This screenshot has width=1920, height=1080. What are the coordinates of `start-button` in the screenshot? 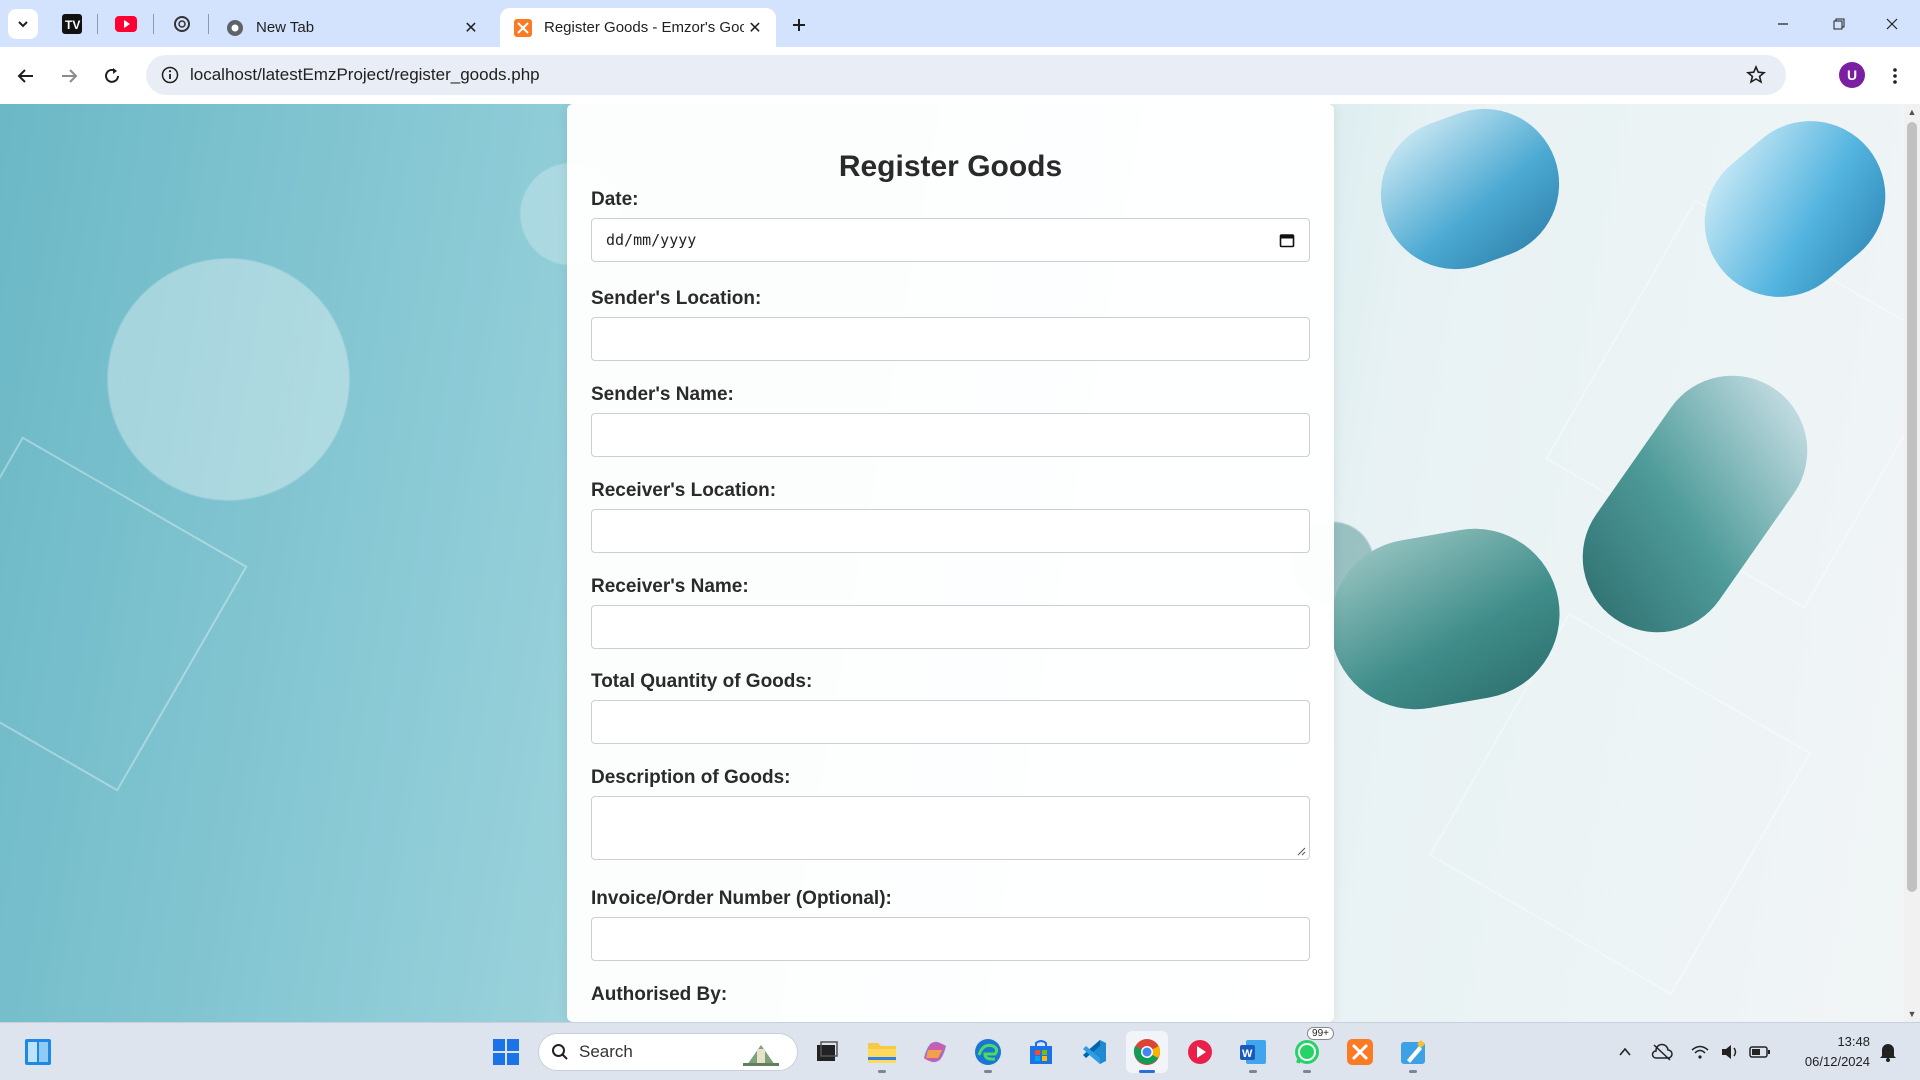 It's located at (506, 1052).